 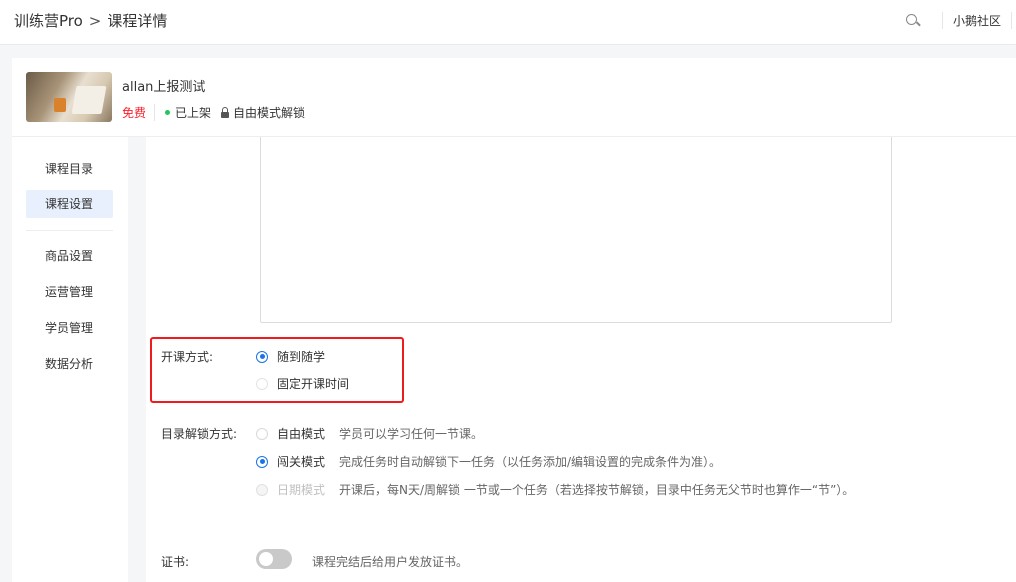 I want to click on sidebar-item-operations: 运营管理, so click(x=69, y=292).